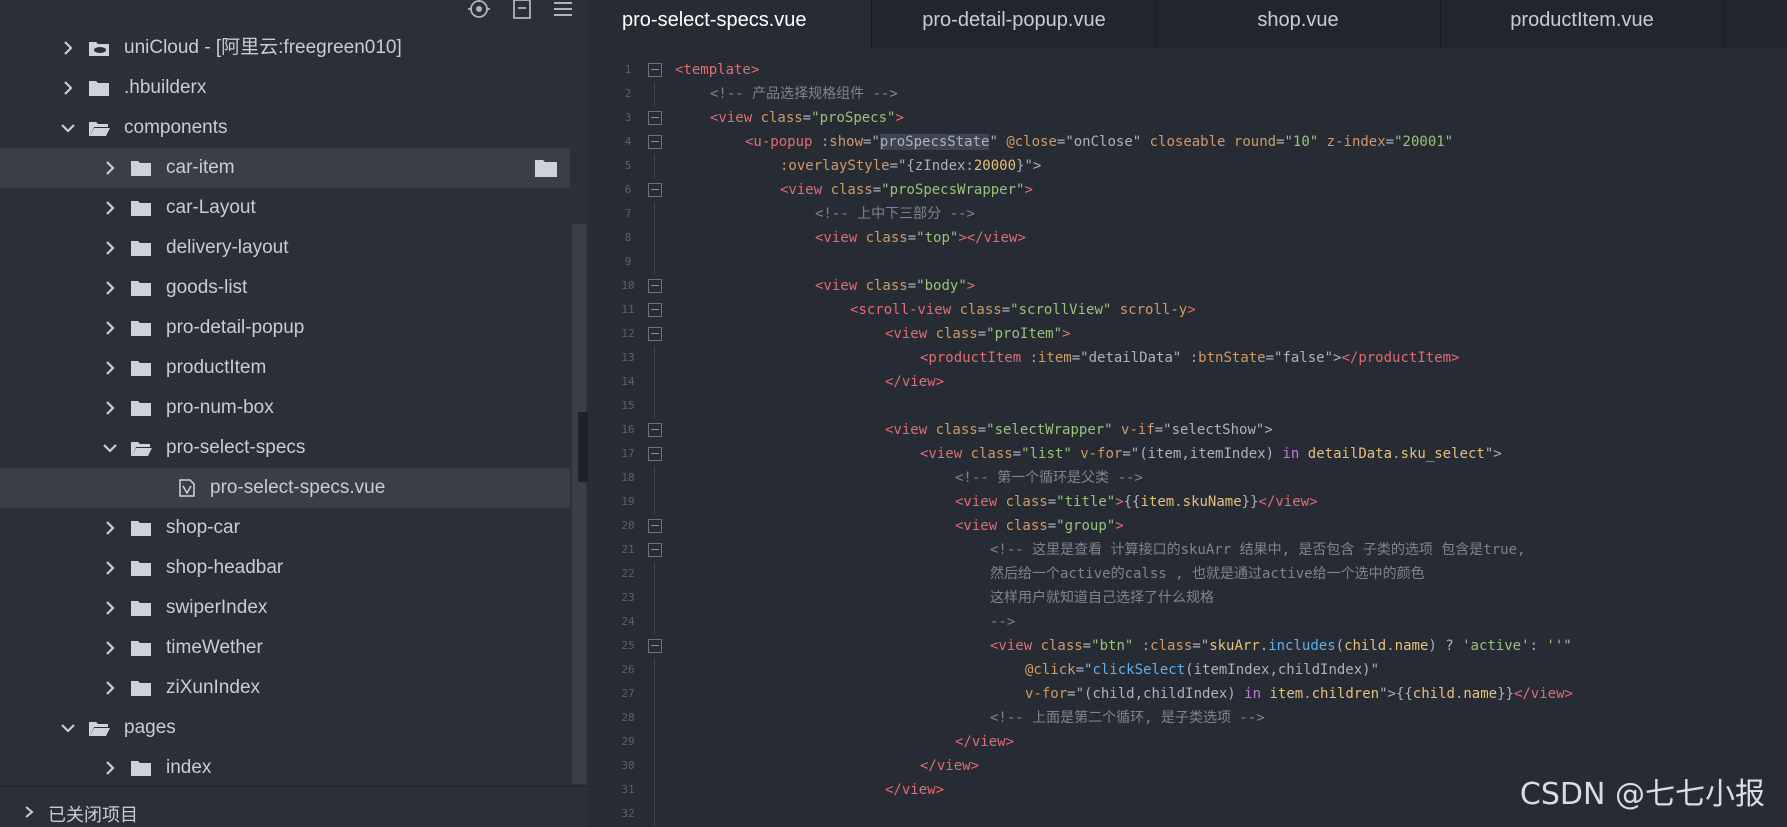 The height and width of the screenshot is (827, 1787). Describe the element at coordinates (1130, 358) in the screenshot. I see `code-token: ="detailData"` at that location.